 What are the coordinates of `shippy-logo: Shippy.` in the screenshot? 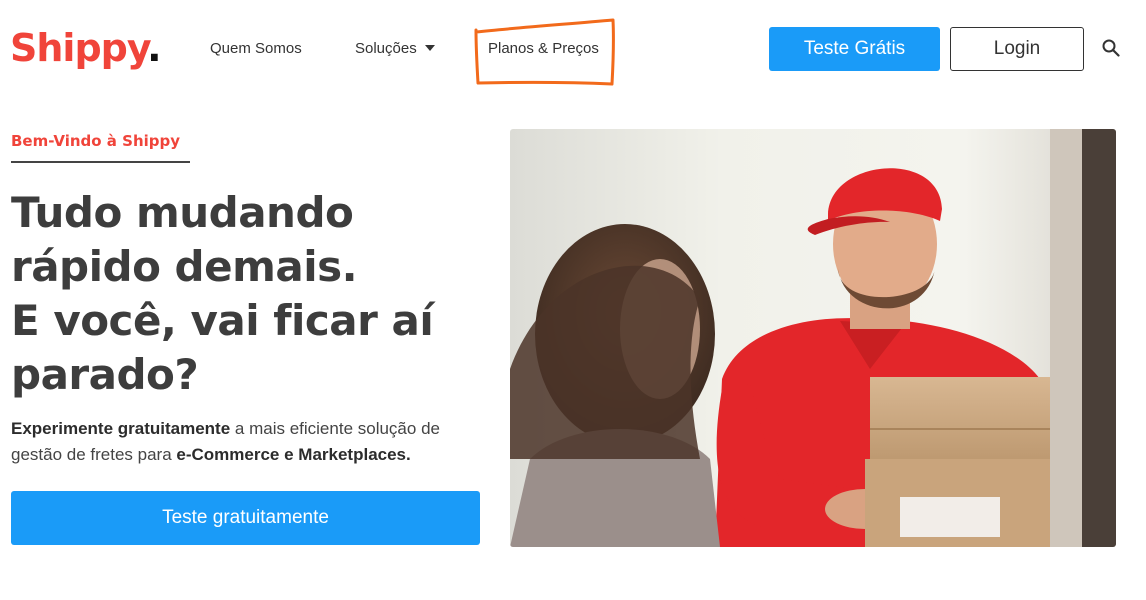 It's located at (86, 48).